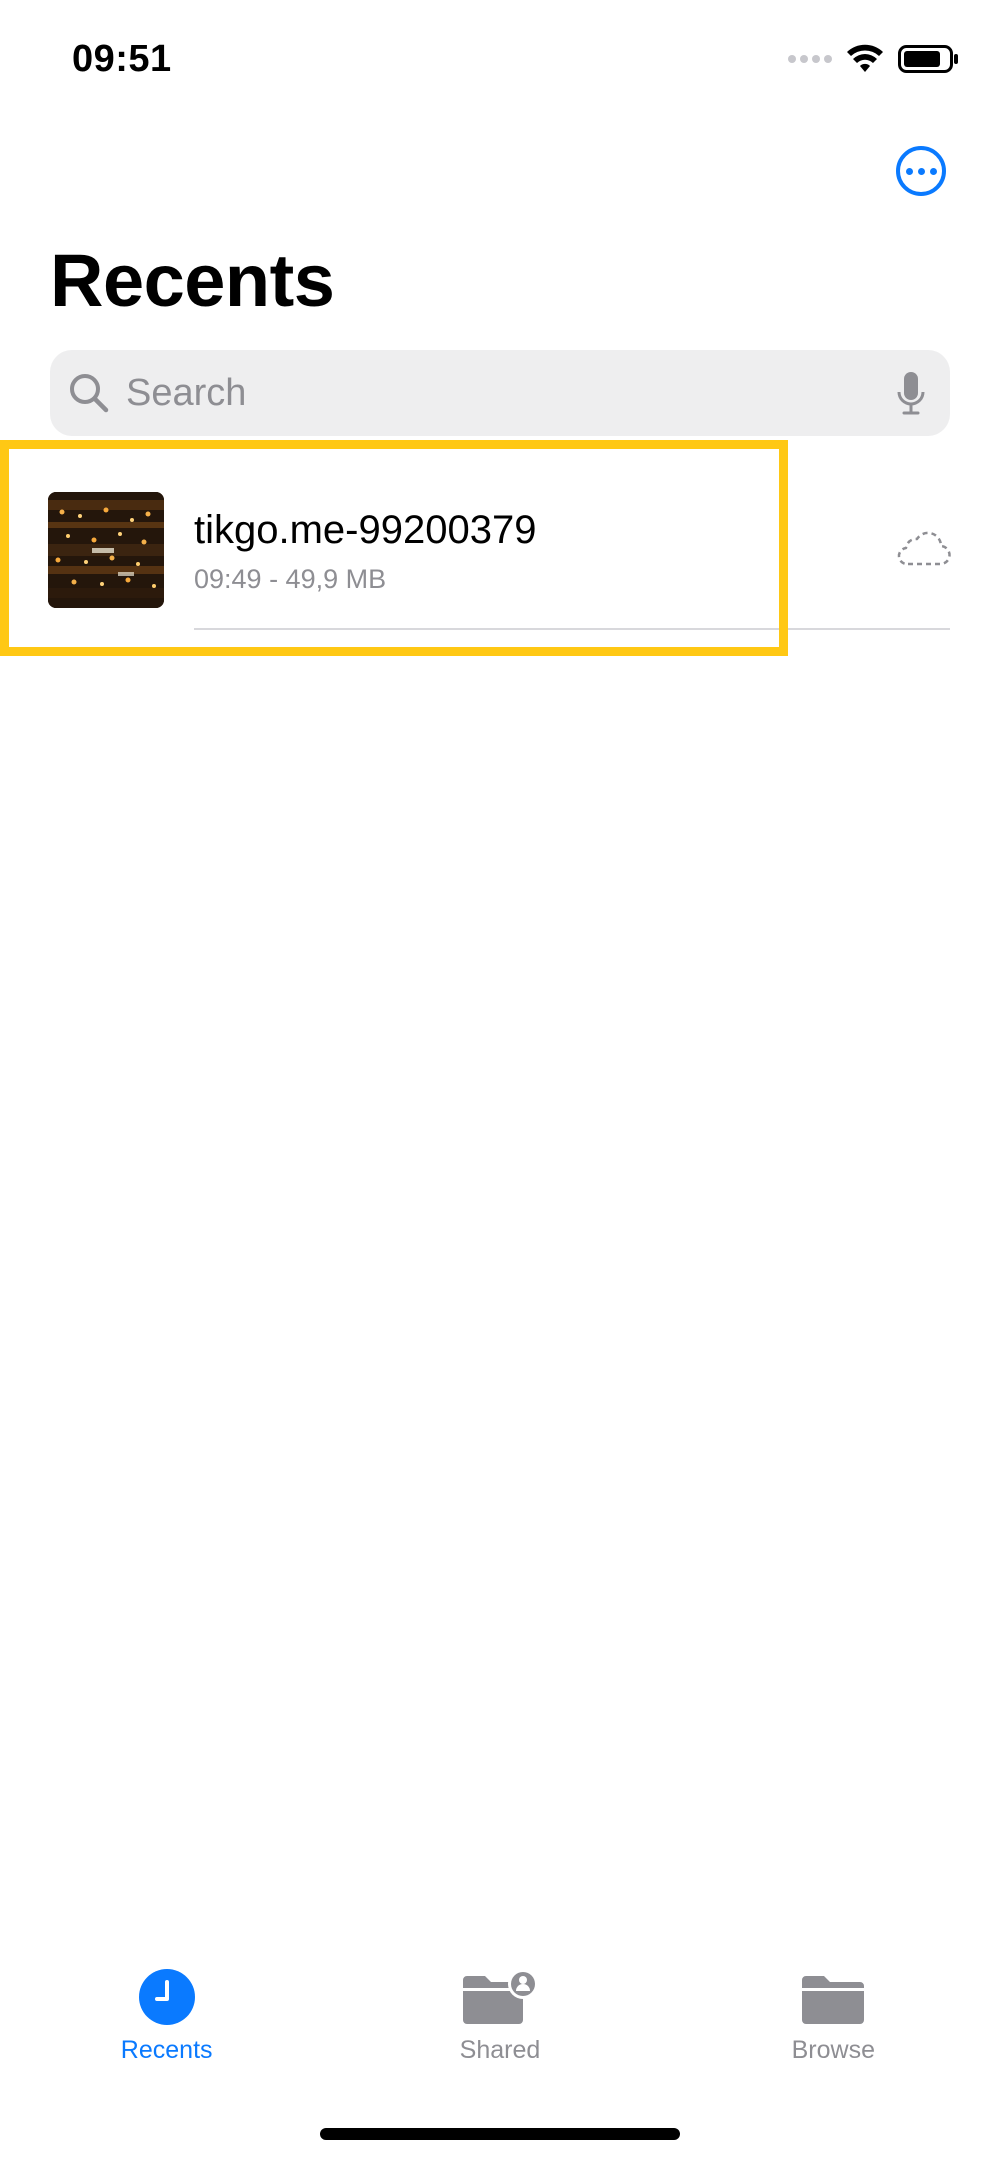 The width and height of the screenshot is (1000, 2166). What do you see at coordinates (924, 548) in the screenshot?
I see `cloud-download-icon` at bounding box center [924, 548].